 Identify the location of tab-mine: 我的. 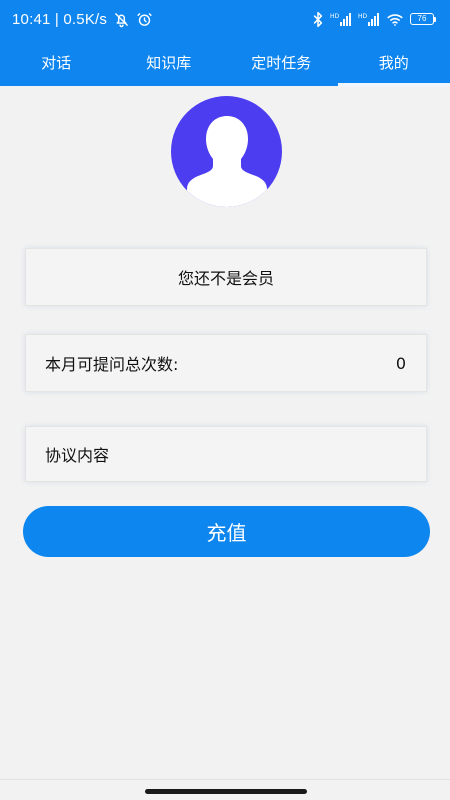
(393, 62).